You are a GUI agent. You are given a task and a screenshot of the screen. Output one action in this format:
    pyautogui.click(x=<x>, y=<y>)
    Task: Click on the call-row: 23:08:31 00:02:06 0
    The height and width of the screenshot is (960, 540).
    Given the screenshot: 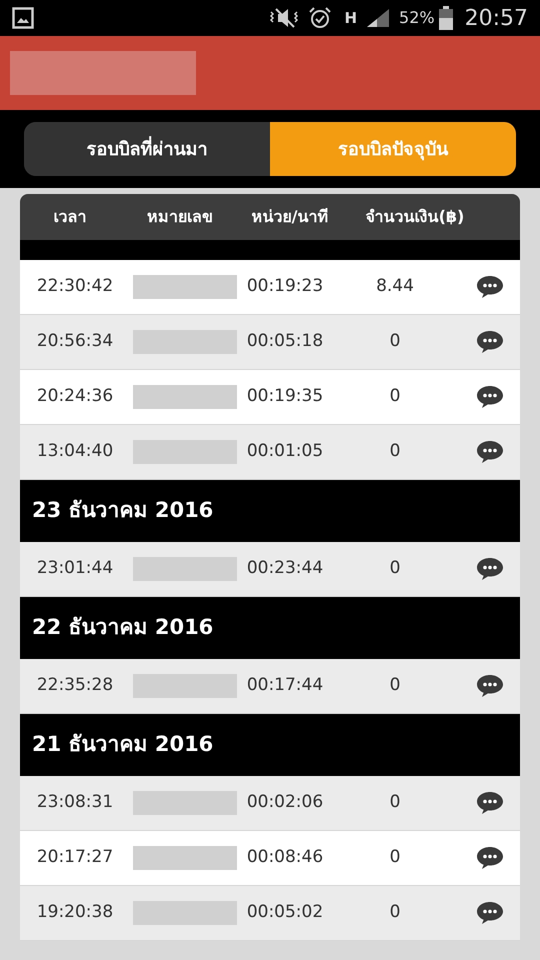 What is the action you would take?
    pyautogui.click(x=270, y=803)
    